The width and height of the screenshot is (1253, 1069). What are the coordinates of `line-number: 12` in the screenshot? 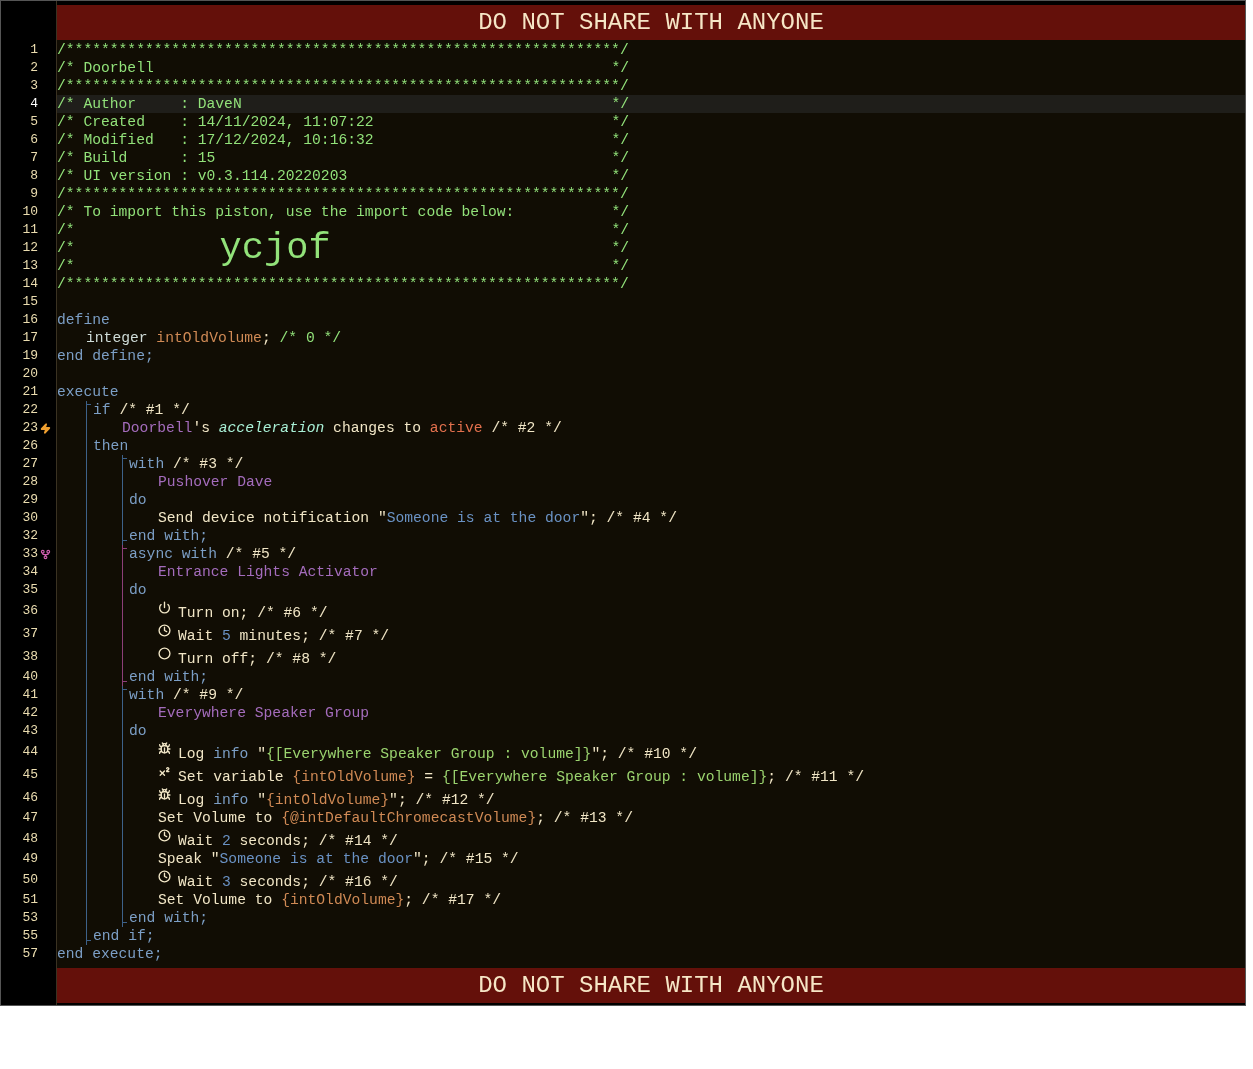 It's located at (29, 248).